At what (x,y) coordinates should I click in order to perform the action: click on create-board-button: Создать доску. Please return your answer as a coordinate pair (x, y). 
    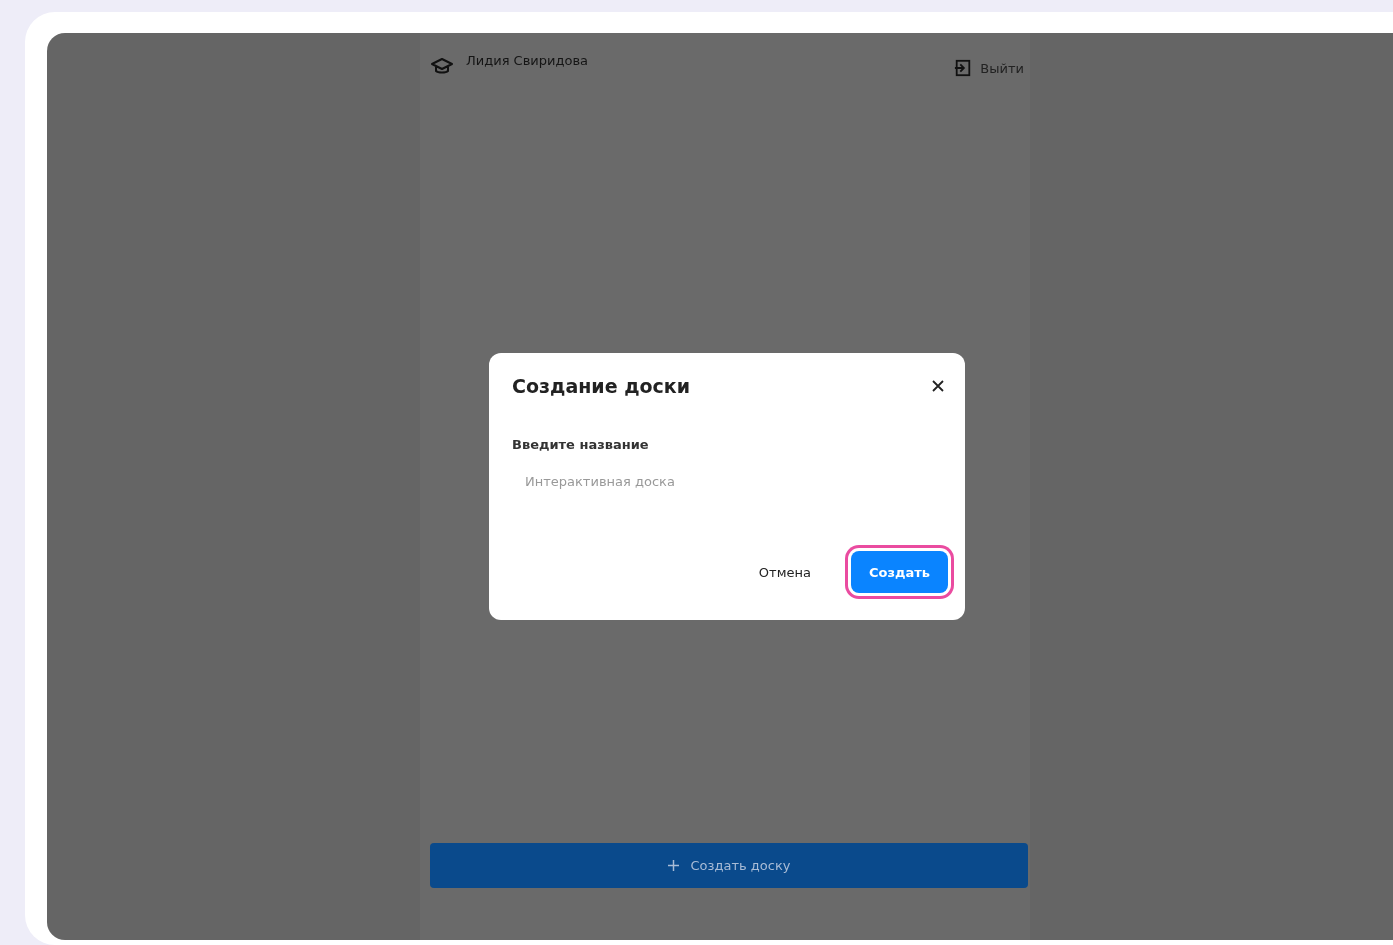
    Looking at the image, I should click on (729, 865).